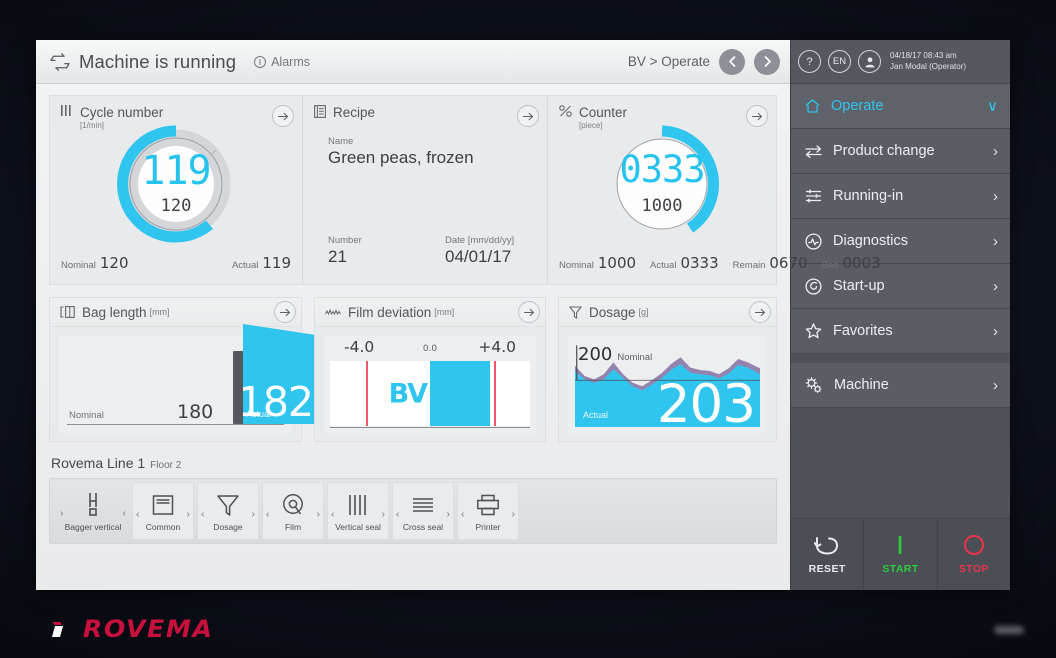 The width and height of the screenshot is (1056, 658). I want to click on sidebar-item-label: Running-in, so click(868, 196).